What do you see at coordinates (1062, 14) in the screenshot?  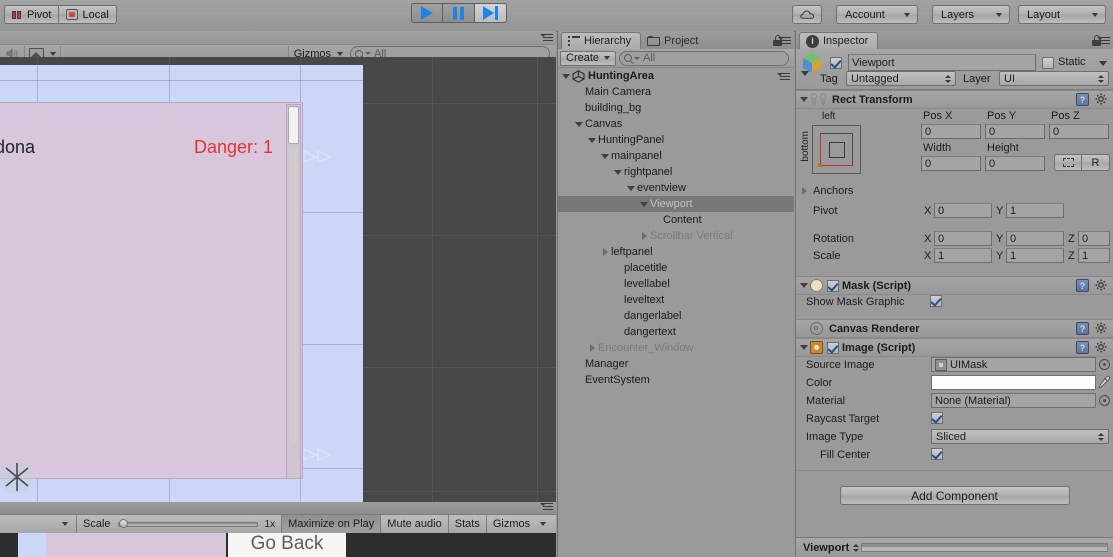 I see `layout-dropdown: Layout` at bounding box center [1062, 14].